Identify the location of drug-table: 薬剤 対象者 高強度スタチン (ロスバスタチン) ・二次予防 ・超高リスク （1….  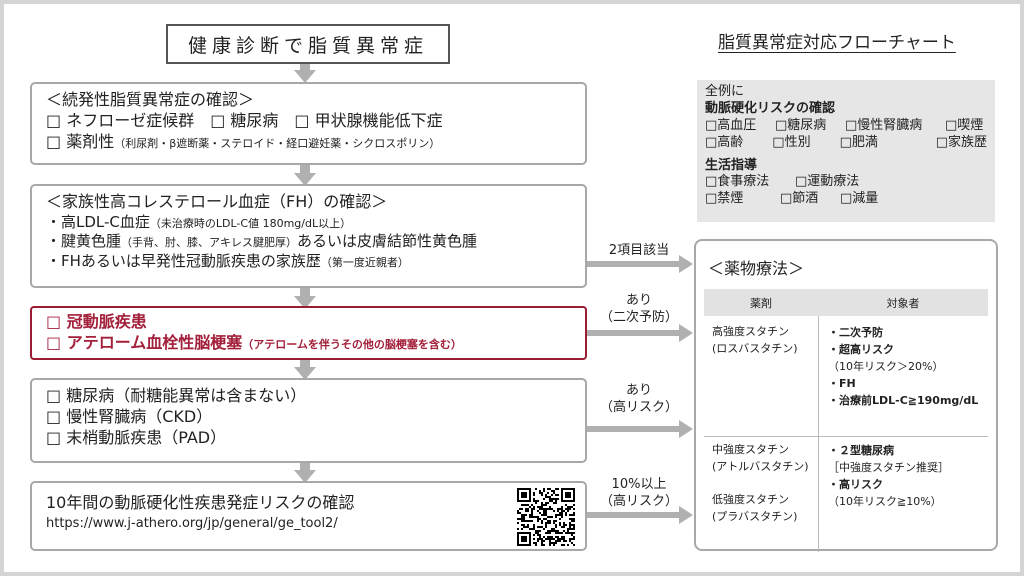
(846, 420).